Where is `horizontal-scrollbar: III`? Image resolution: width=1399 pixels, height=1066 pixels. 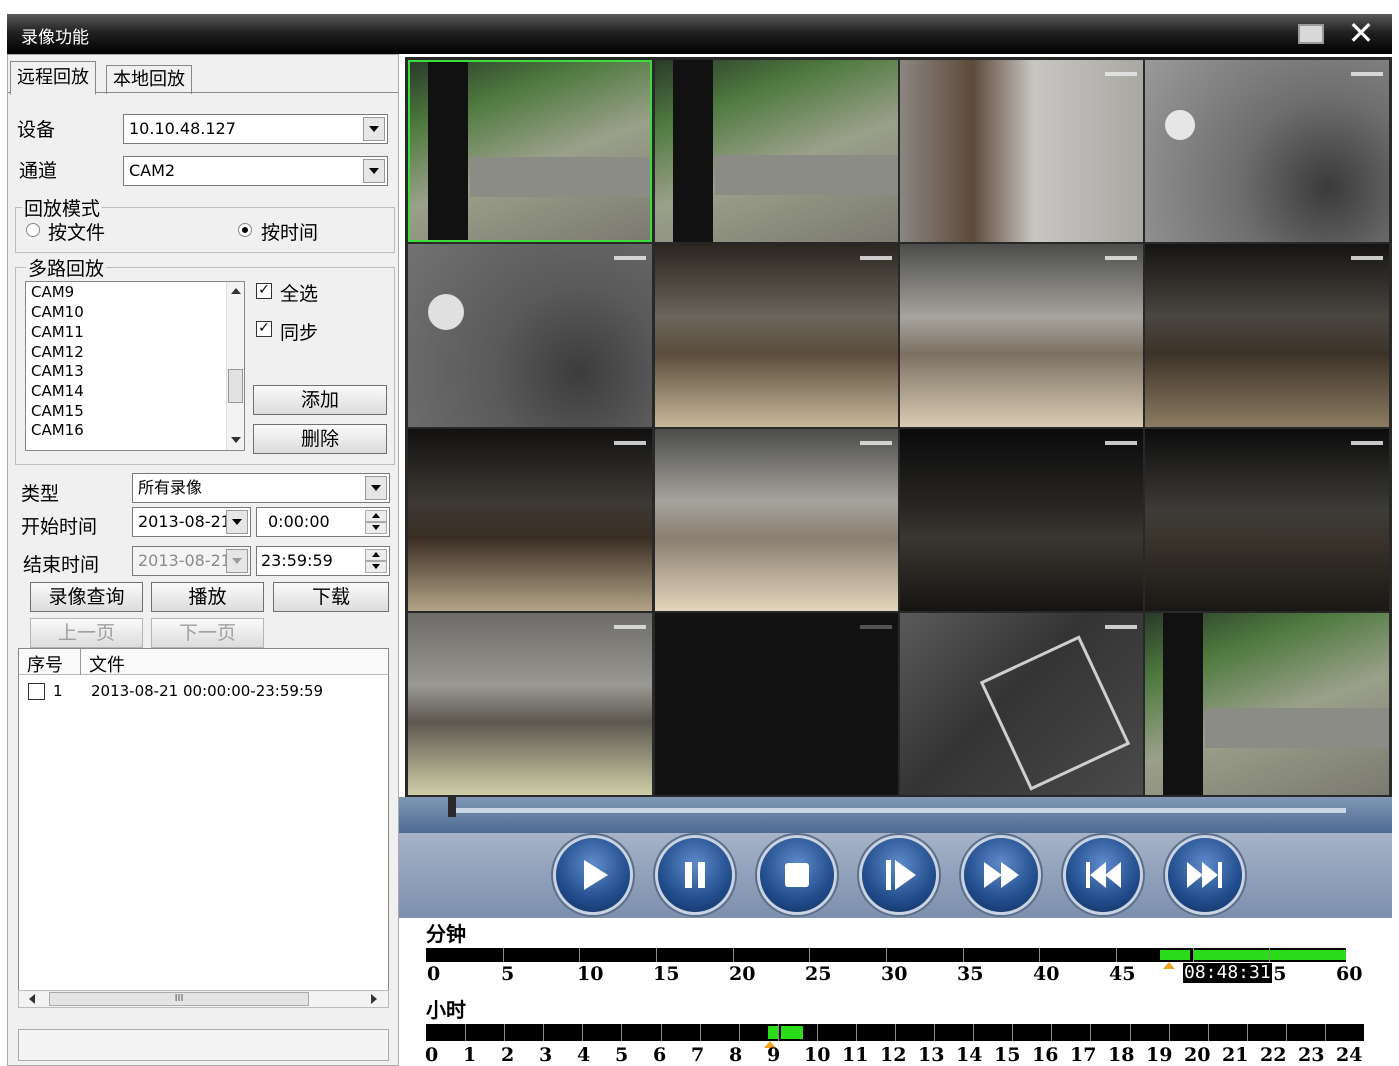
horizontal-scrollbar: III is located at coordinates (203, 999).